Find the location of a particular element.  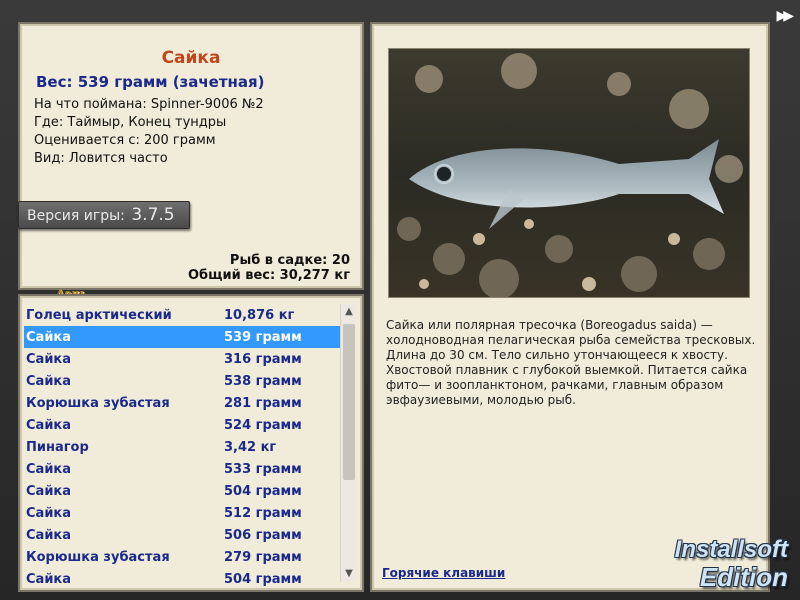

fish-title: Сайка is located at coordinates (191, 58).